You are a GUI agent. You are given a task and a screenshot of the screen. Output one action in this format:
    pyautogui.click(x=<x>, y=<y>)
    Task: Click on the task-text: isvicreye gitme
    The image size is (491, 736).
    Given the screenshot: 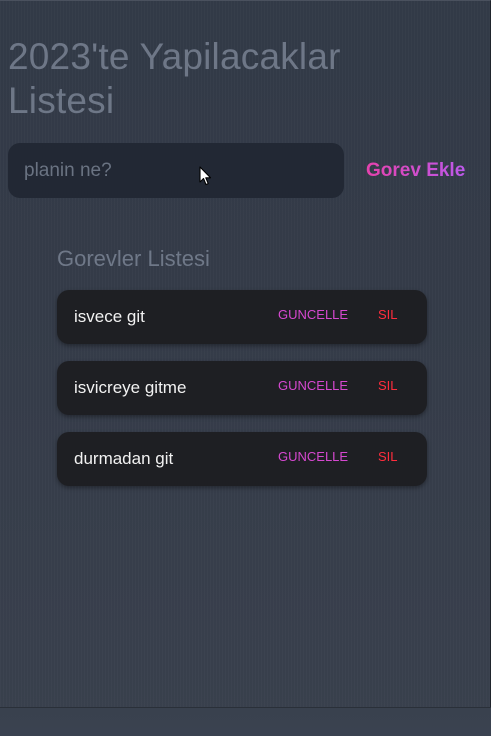 What is the action you would take?
    pyautogui.click(x=130, y=387)
    